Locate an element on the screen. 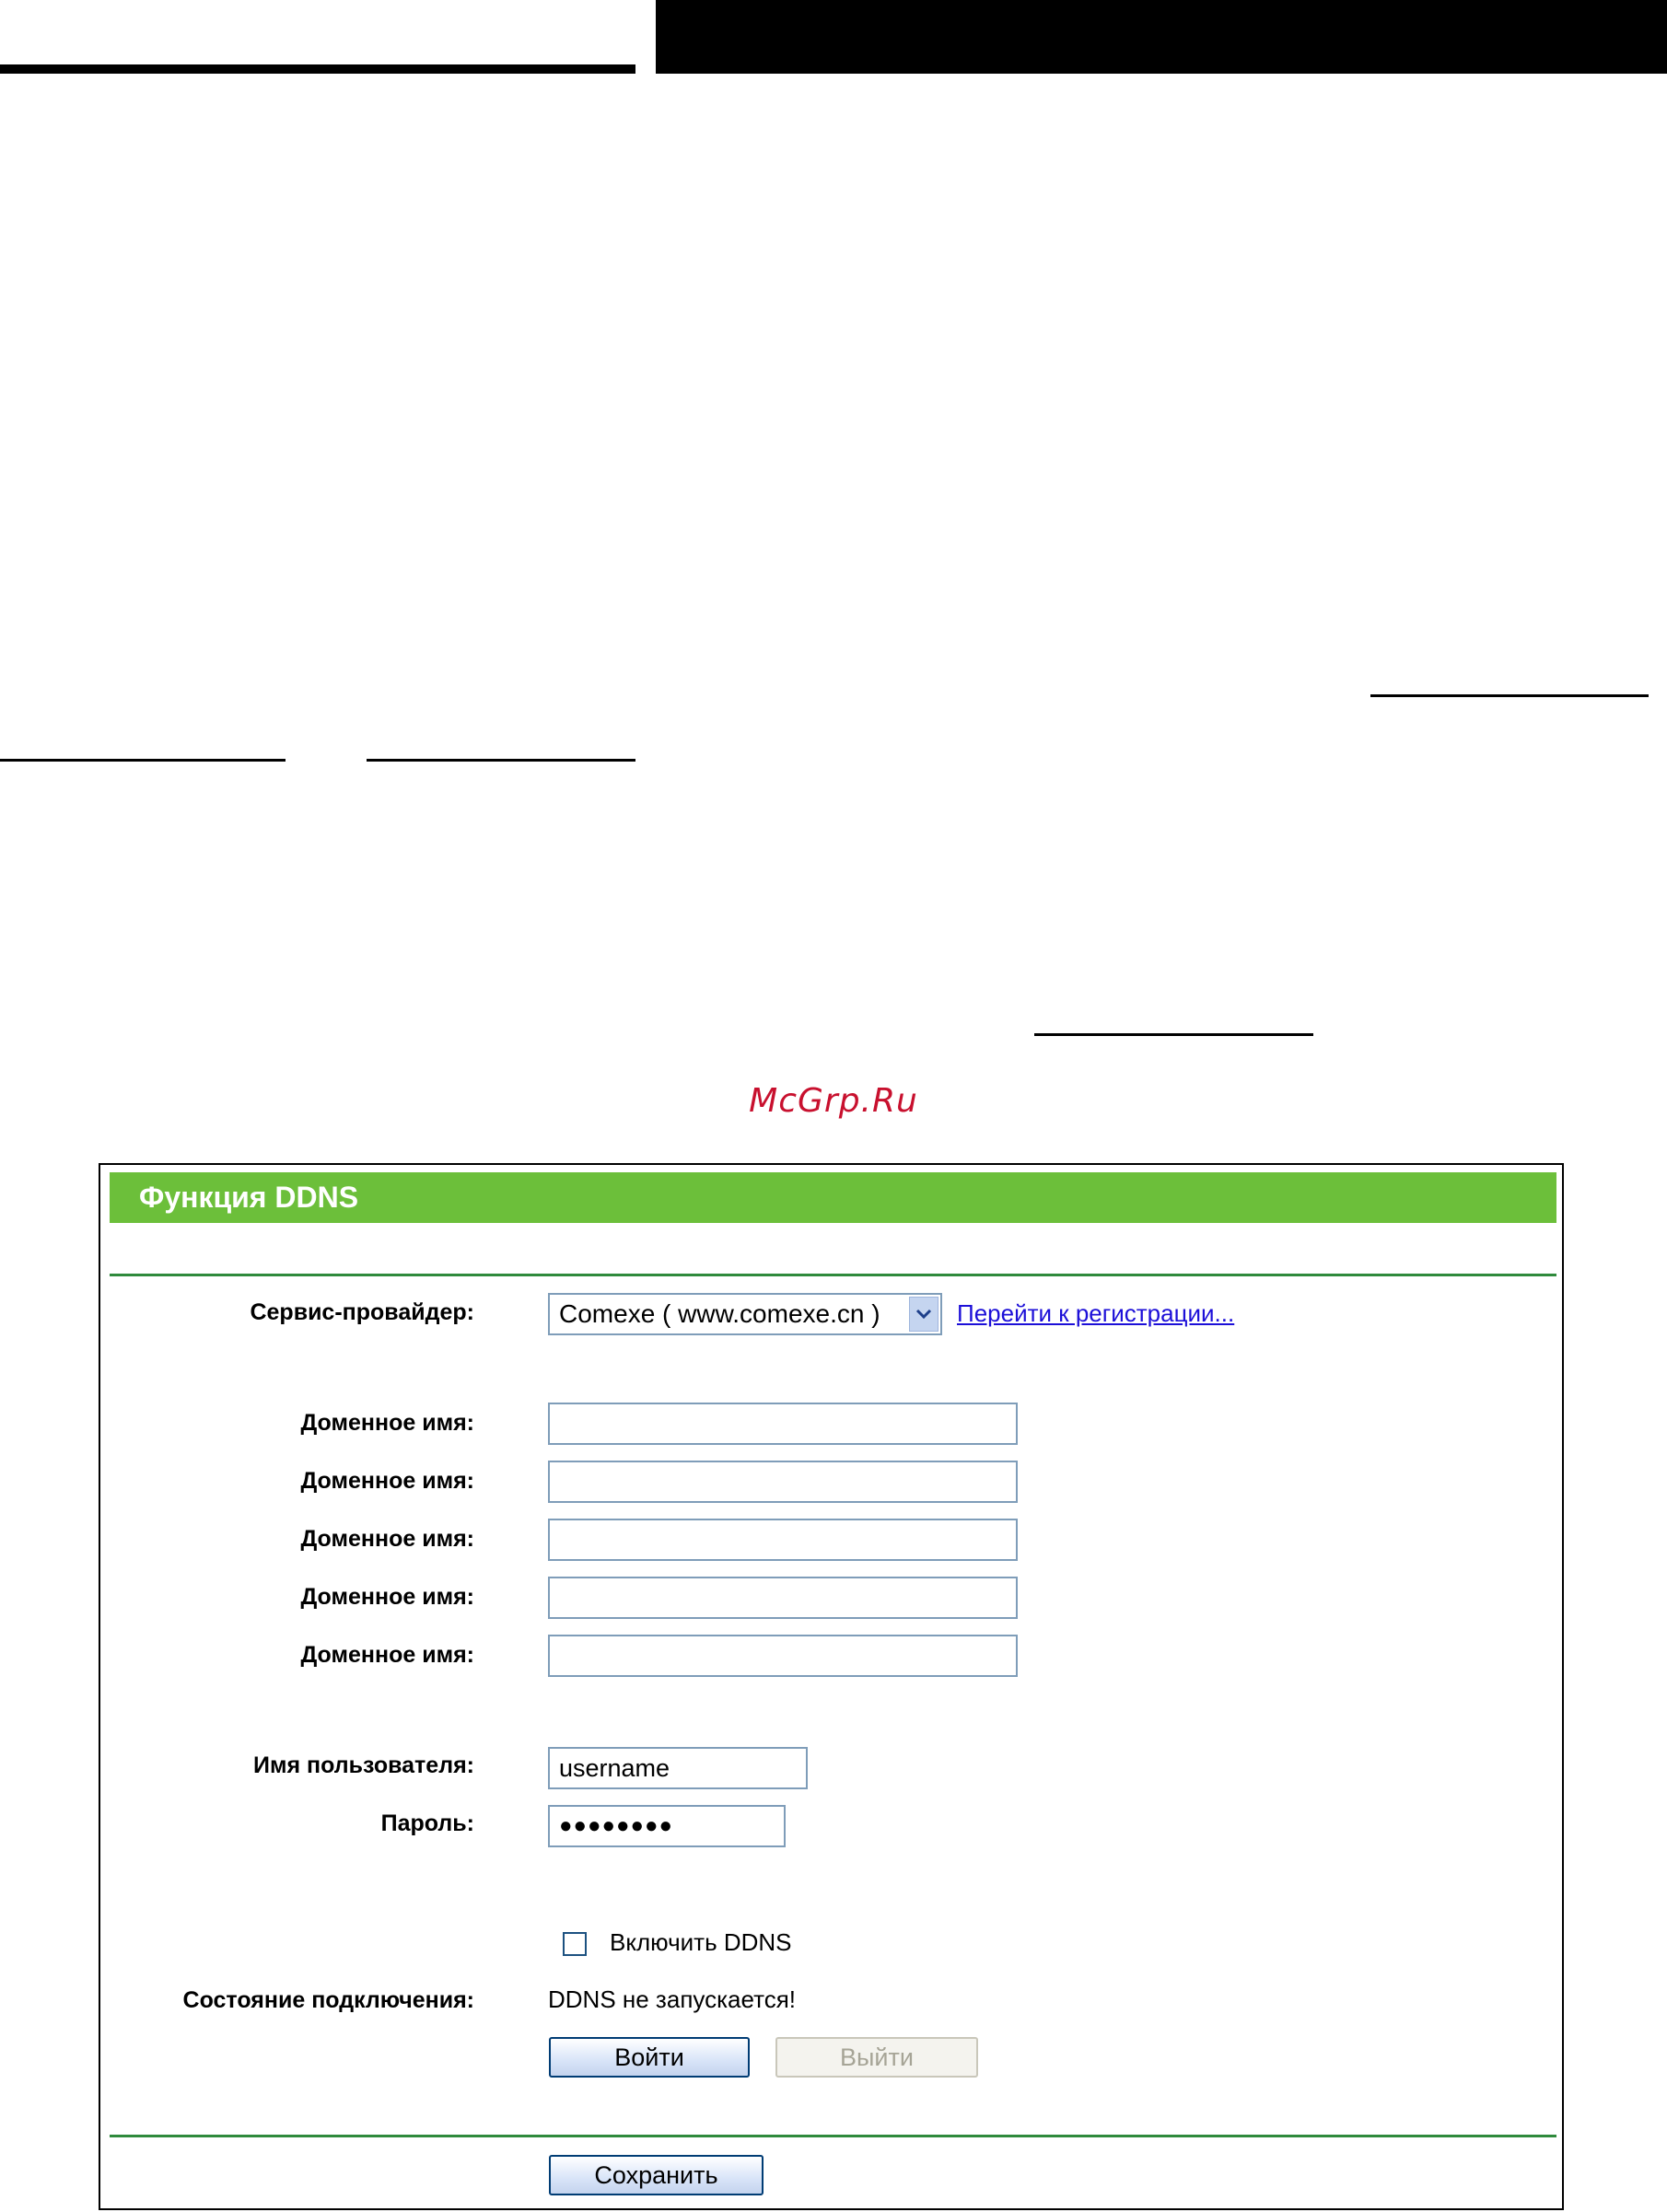 This screenshot has width=1667, height=2212. password-label: Пароль: is located at coordinates (427, 1823).